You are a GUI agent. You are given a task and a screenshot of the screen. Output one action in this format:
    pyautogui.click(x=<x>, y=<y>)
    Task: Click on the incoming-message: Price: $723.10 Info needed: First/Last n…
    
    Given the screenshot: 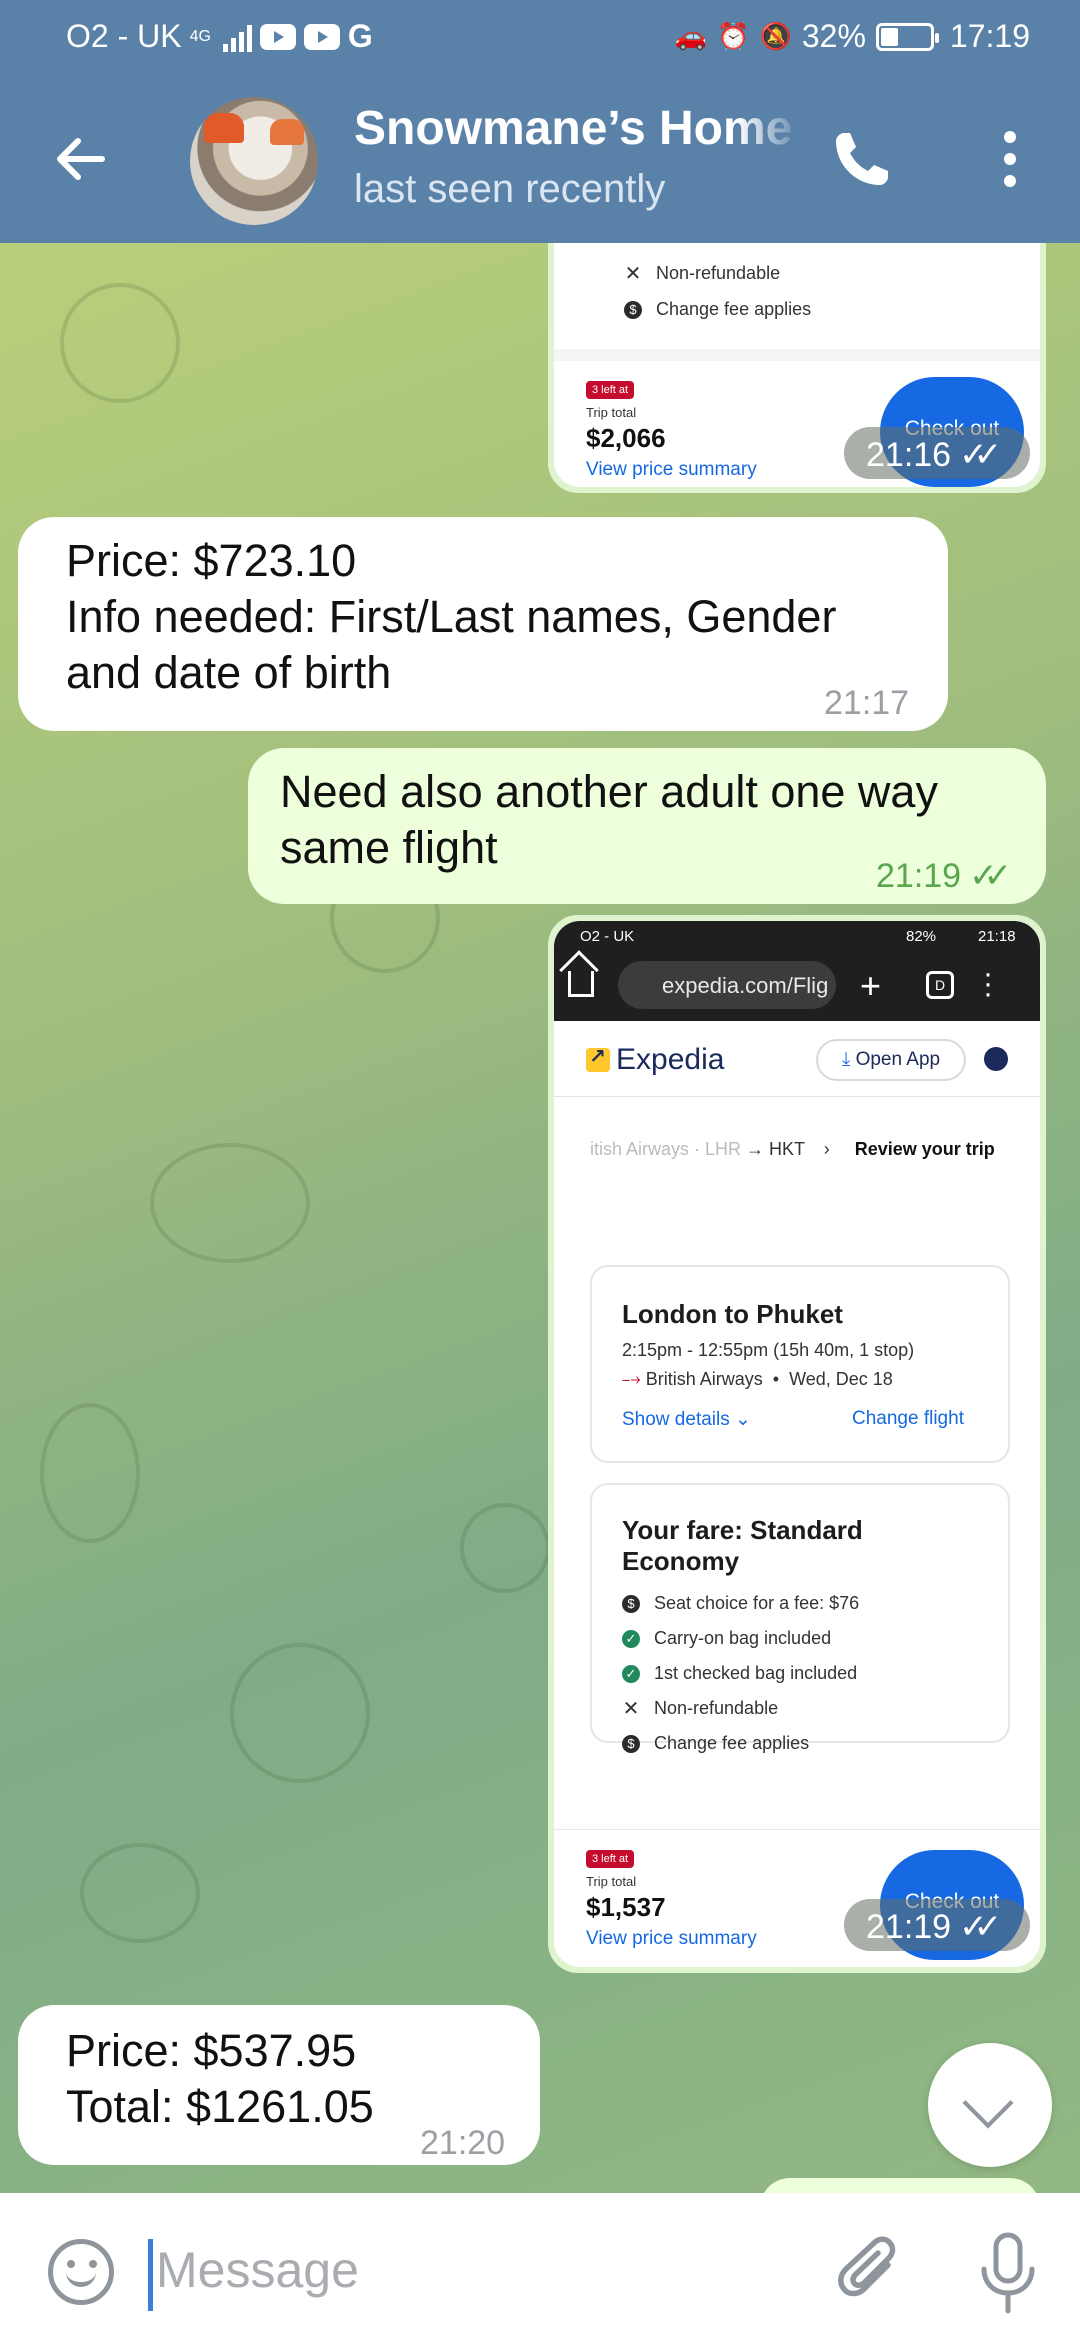 What is the action you would take?
    pyautogui.click(x=483, y=624)
    